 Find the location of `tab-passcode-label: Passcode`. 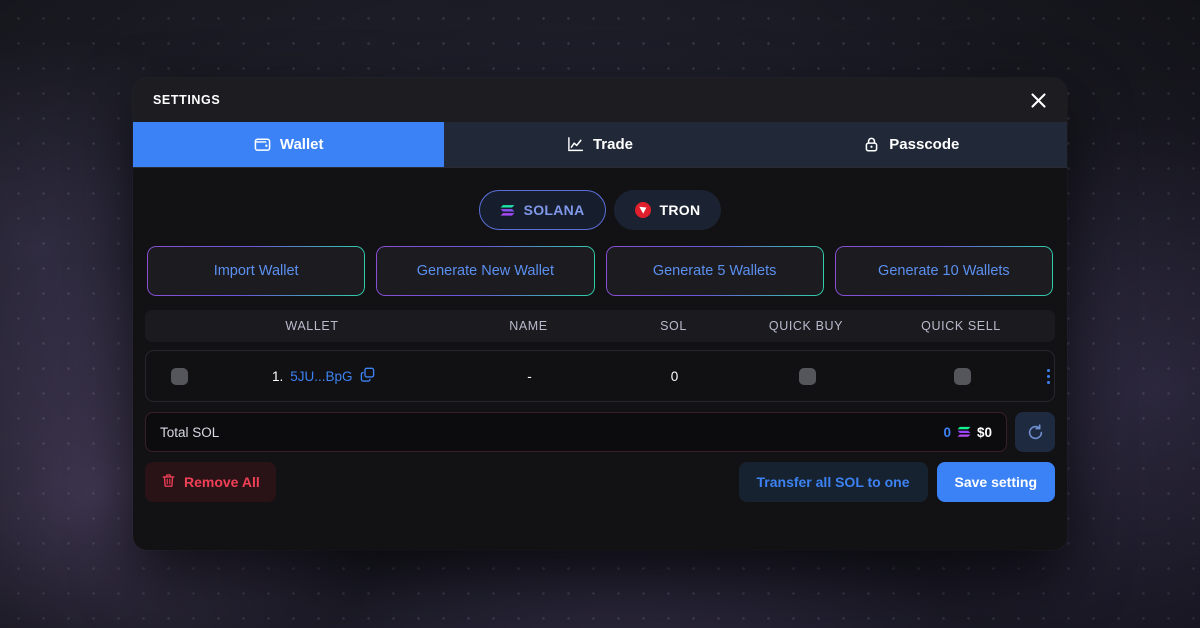

tab-passcode-label: Passcode is located at coordinates (924, 144).